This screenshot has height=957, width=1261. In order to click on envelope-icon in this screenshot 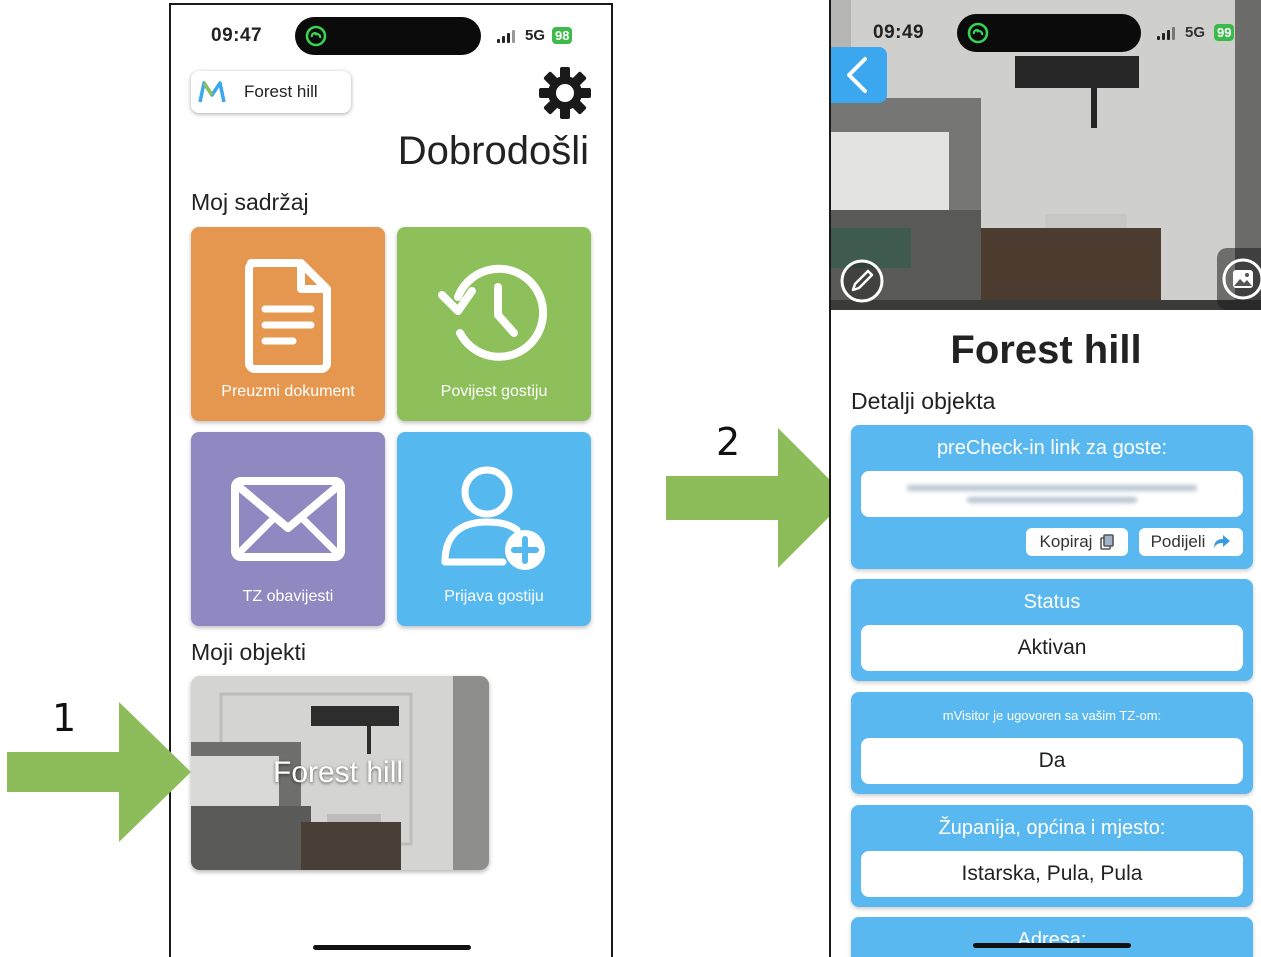, I will do `click(288, 519)`.